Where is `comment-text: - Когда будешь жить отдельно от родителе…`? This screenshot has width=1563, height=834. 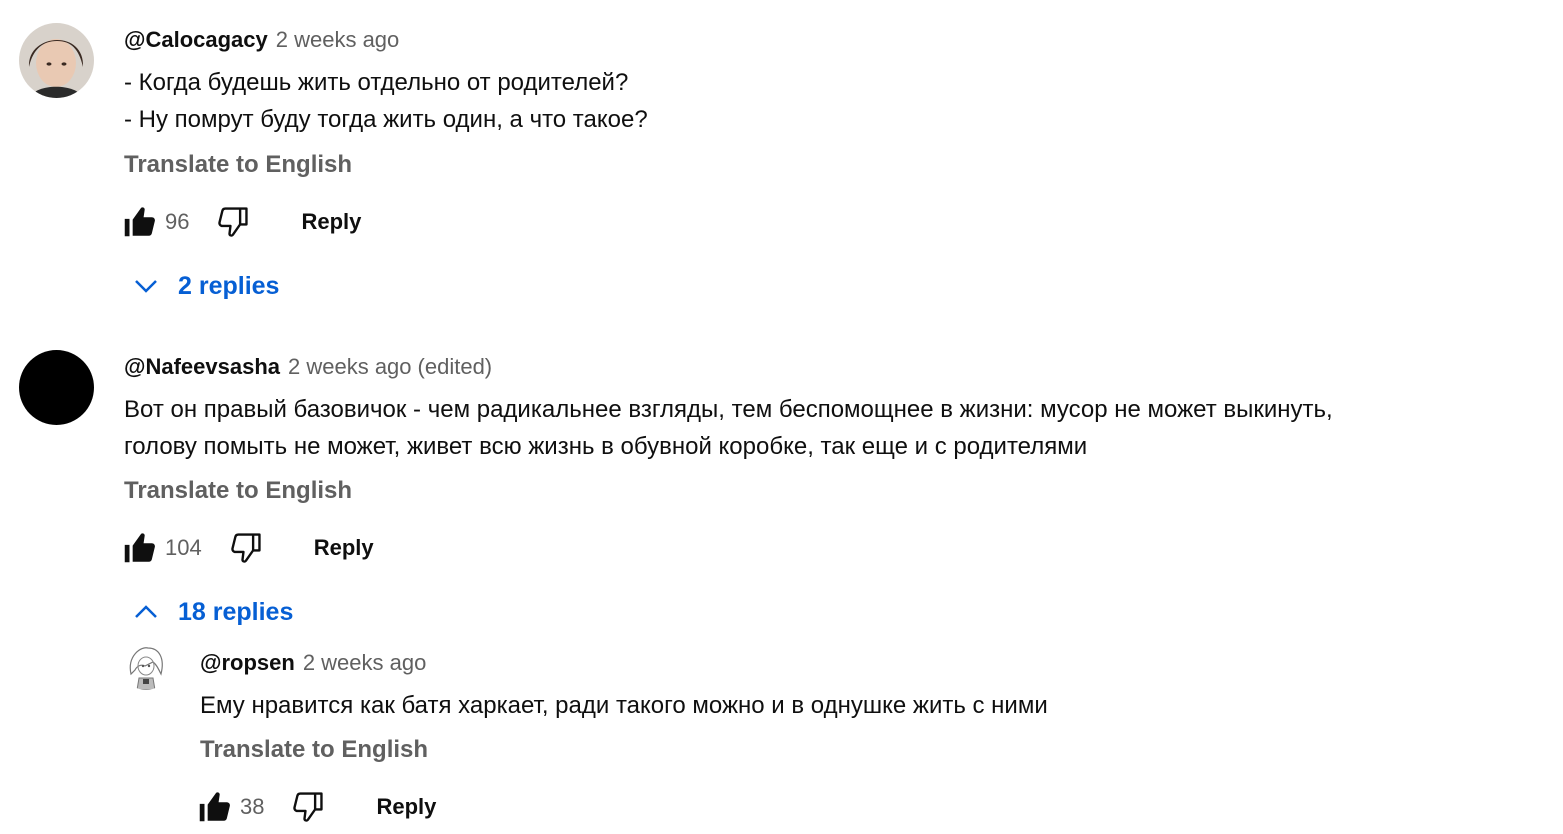
comment-text: - Когда будешь жить отдельно от родителе… is located at coordinates (386, 101).